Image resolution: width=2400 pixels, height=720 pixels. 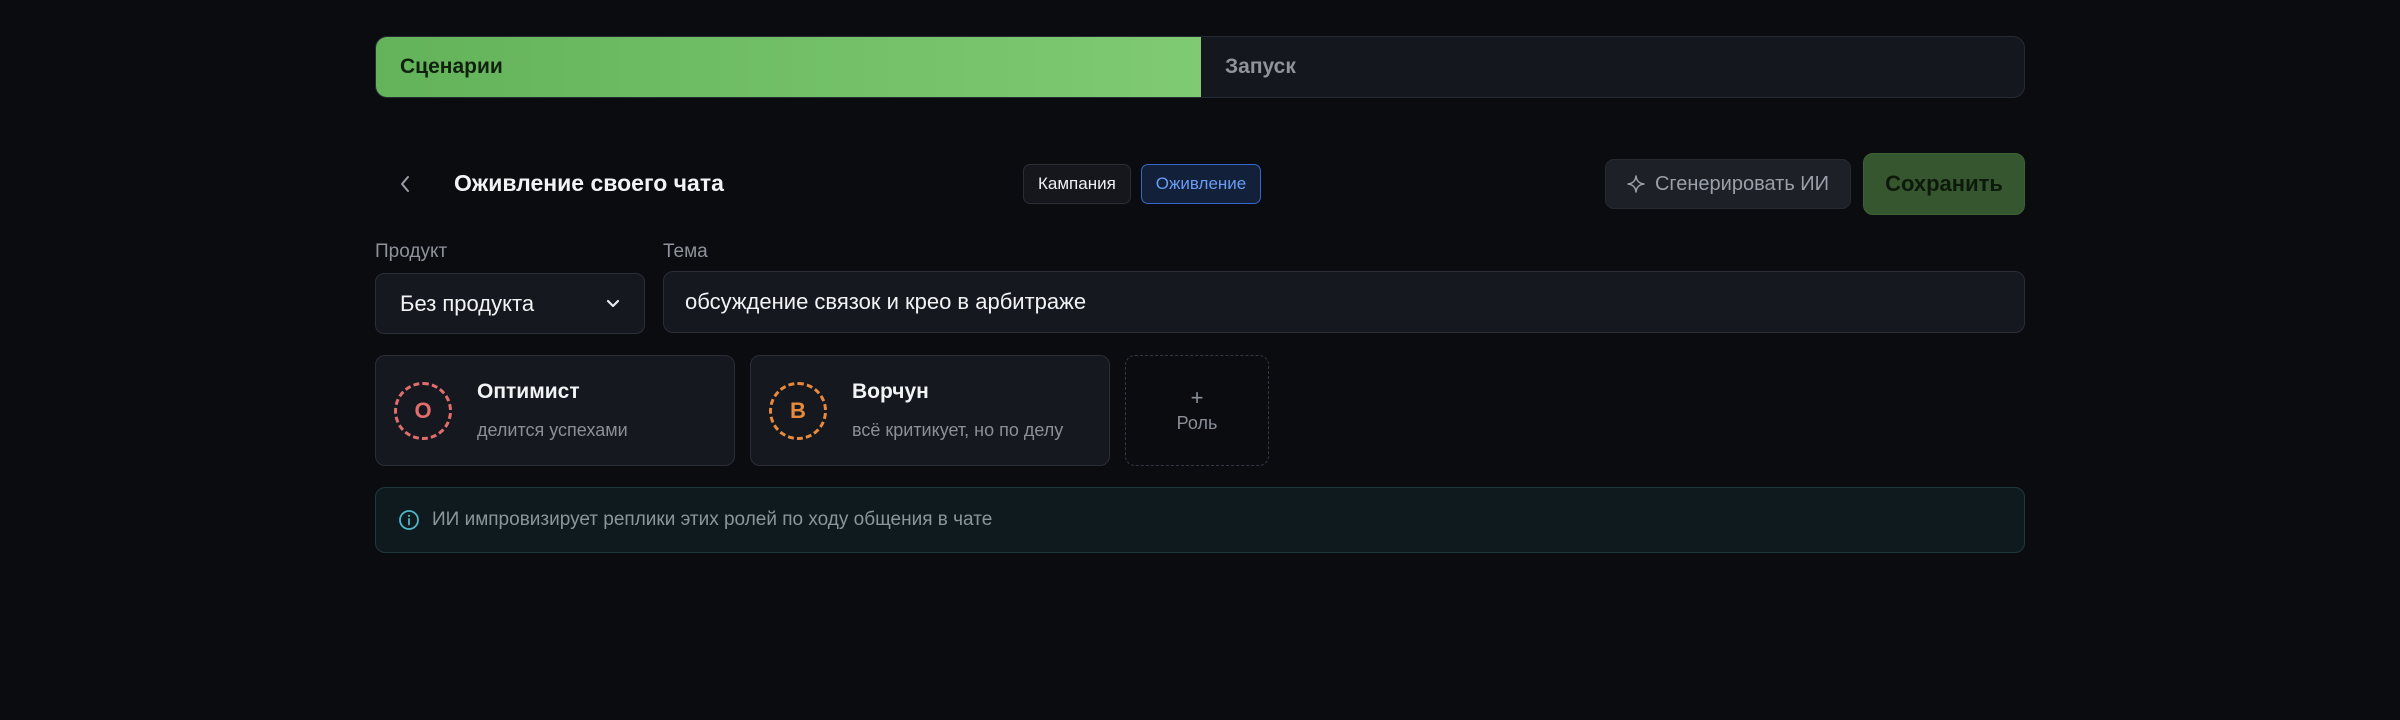 I want to click on product-label: Продукт, so click(x=411, y=251).